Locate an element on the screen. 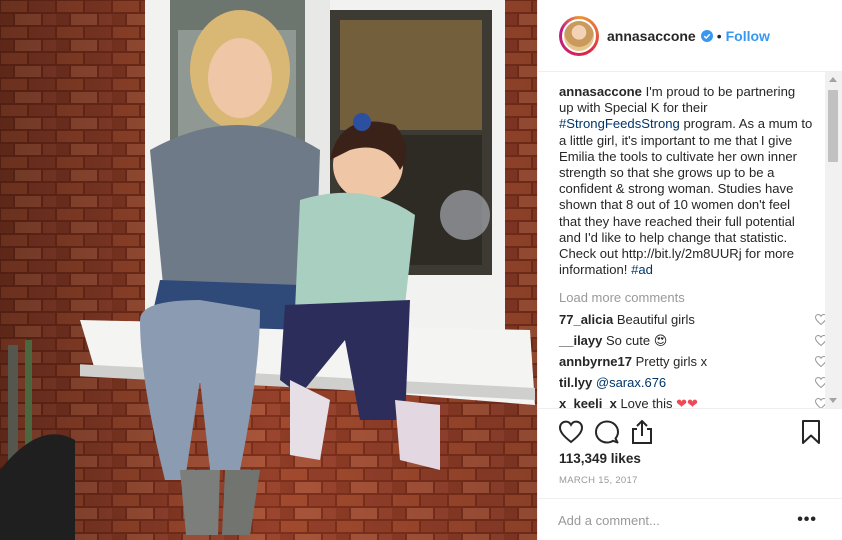 The image size is (842, 540). scrollbar-thumb is located at coordinates (833, 126).